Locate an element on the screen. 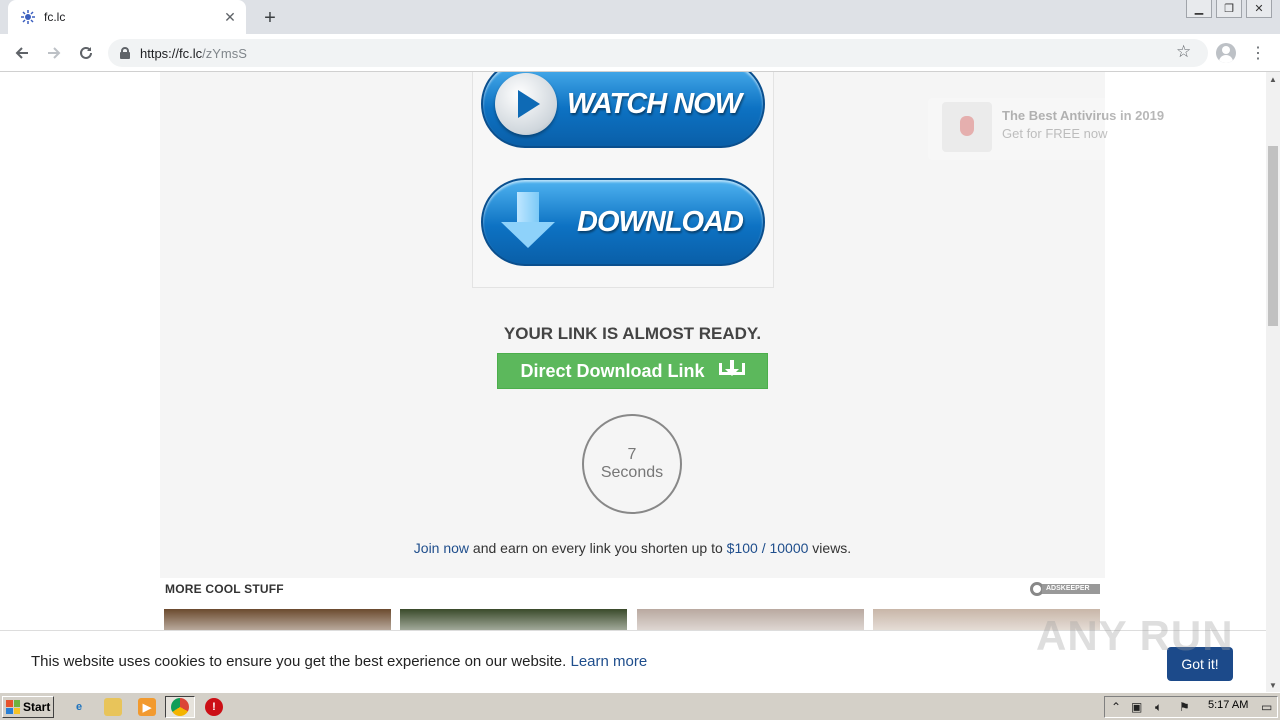 The height and width of the screenshot is (720, 1280). download-label: DOWNLOAD is located at coordinates (660, 221).